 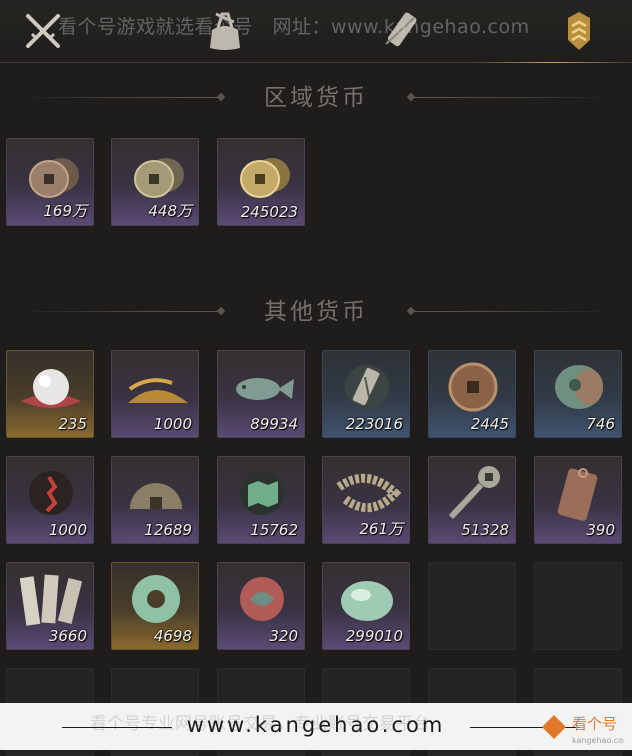 What do you see at coordinates (274, 424) in the screenshot?
I see `item-quantity: 89934` at bounding box center [274, 424].